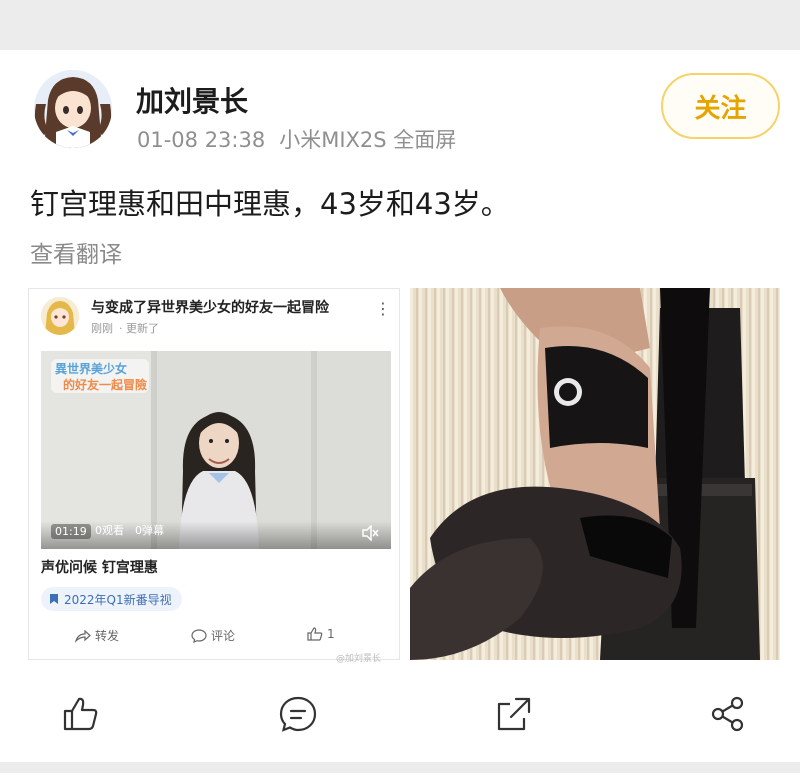 This screenshot has width=800, height=773. What do you see at coordinates (99, 568) in the screenshot?
I see `embed-caption: 声优问候 钉宫理惠` at bounding box center [99, 568].